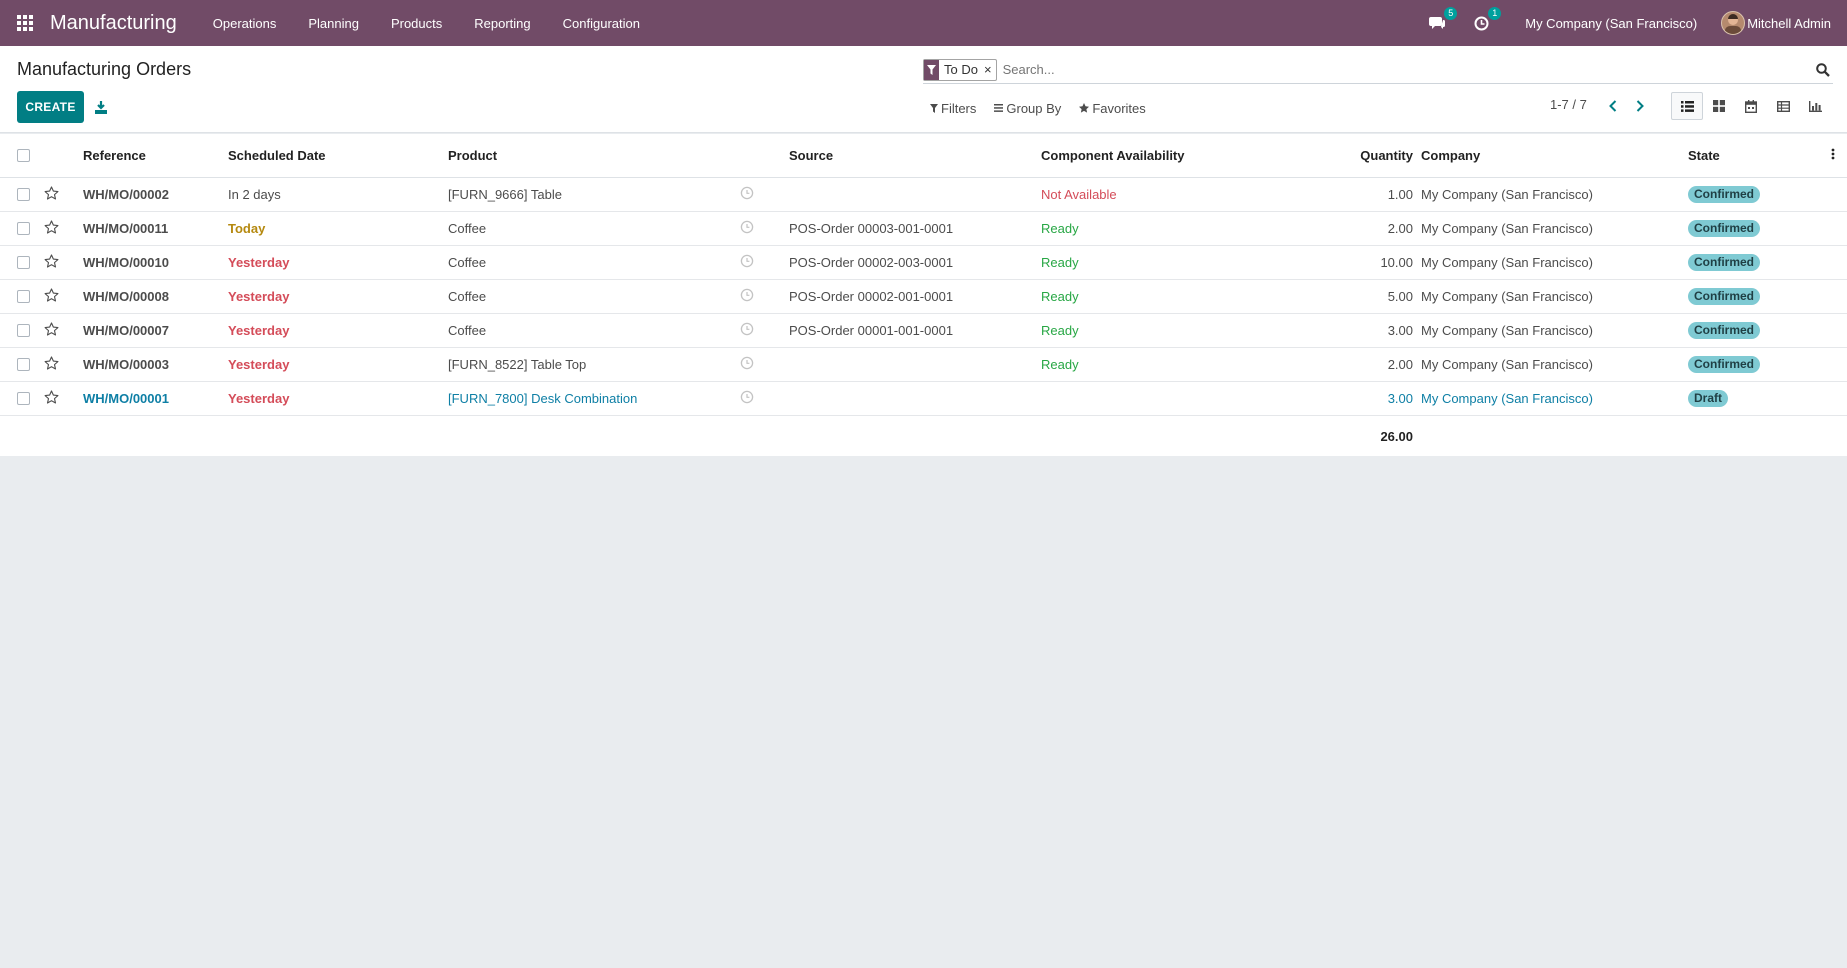  I want to click on col-scheduled-date: Scheduled Date, so click(277, 155).